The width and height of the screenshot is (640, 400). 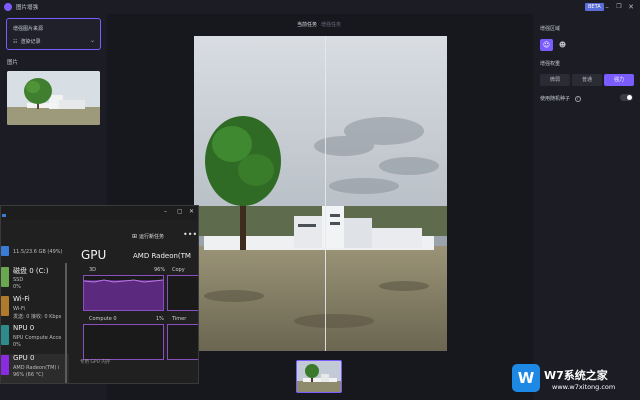 What do you see at coordinates (178, 270) in the screenshot?
I see `graph-copy-label: Copy` at bounding box center [178, 270].